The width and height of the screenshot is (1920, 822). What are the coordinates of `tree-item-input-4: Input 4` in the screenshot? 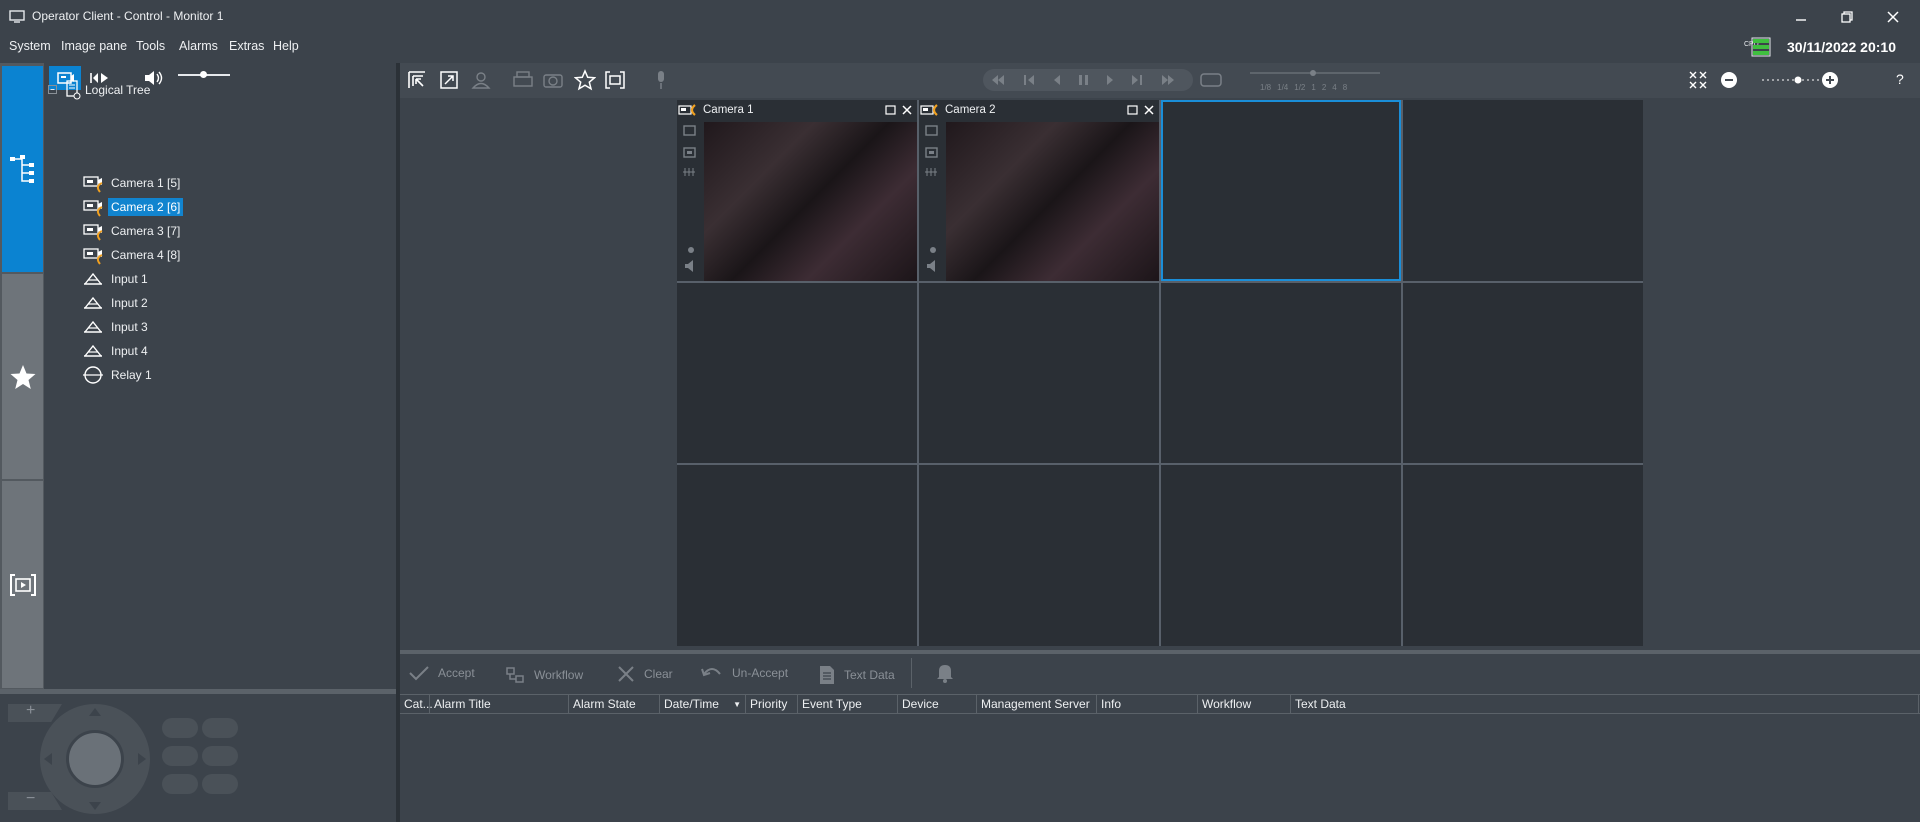 It's located at (116, 351).